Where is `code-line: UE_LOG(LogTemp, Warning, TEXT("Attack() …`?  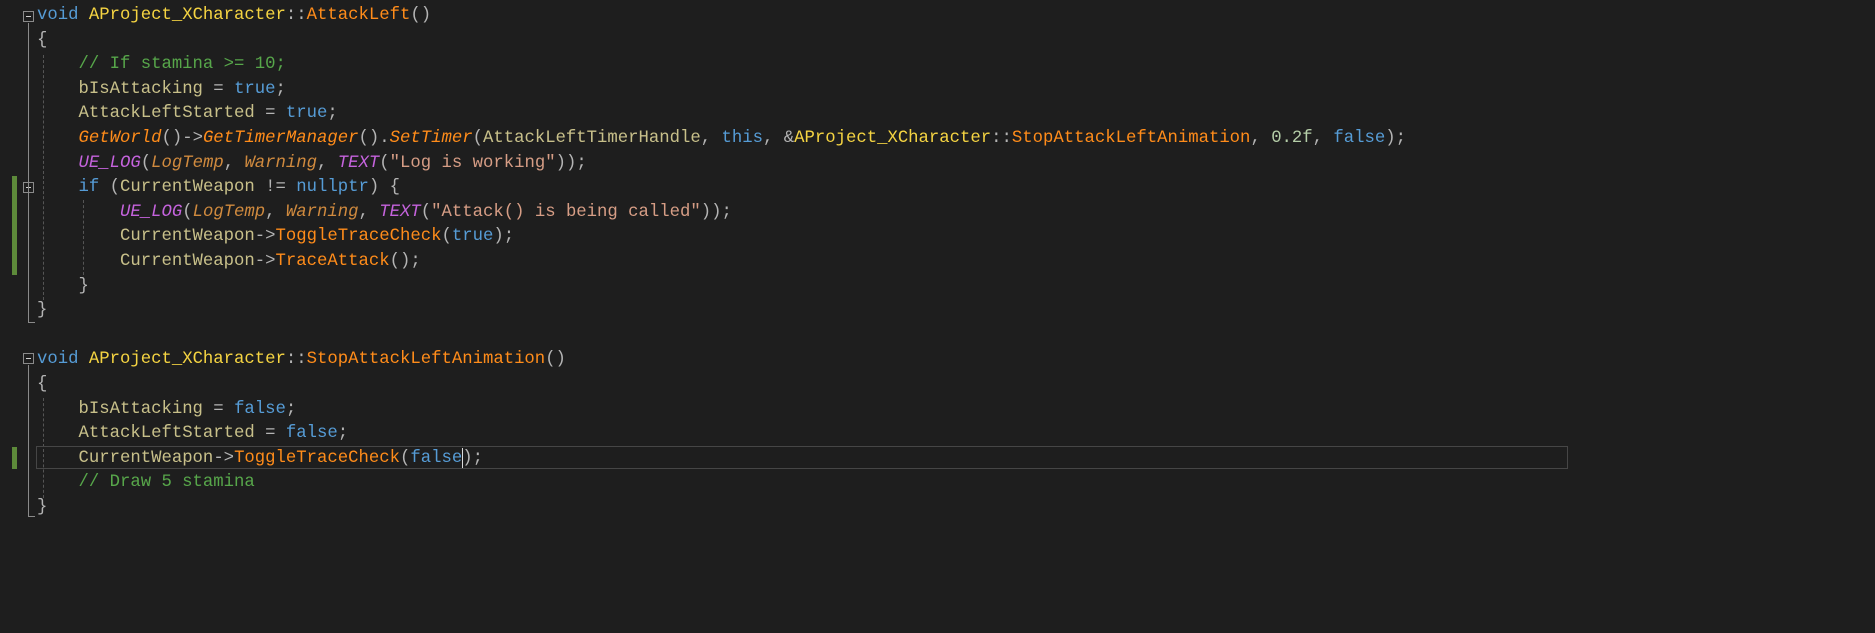 code-line: UE_LOG(LogTemp, Warning, TEXT("Attack() … is located at coordinates (384, 213).